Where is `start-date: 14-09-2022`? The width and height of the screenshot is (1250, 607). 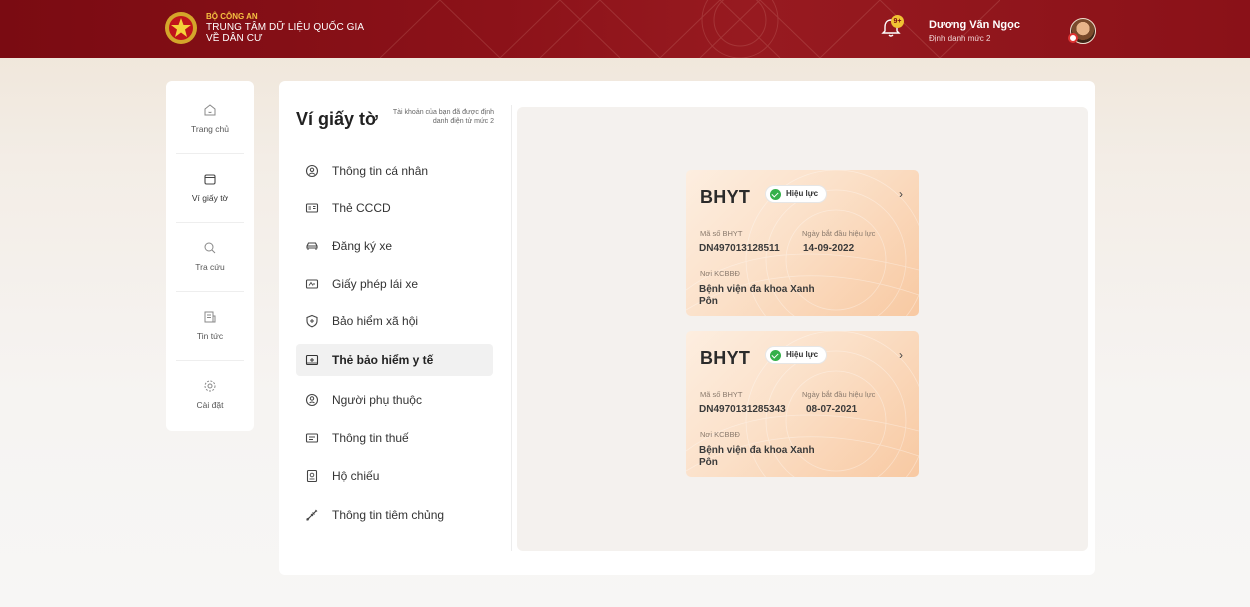 start-date: 14-09-2022 is located at coordinates (829, 248).